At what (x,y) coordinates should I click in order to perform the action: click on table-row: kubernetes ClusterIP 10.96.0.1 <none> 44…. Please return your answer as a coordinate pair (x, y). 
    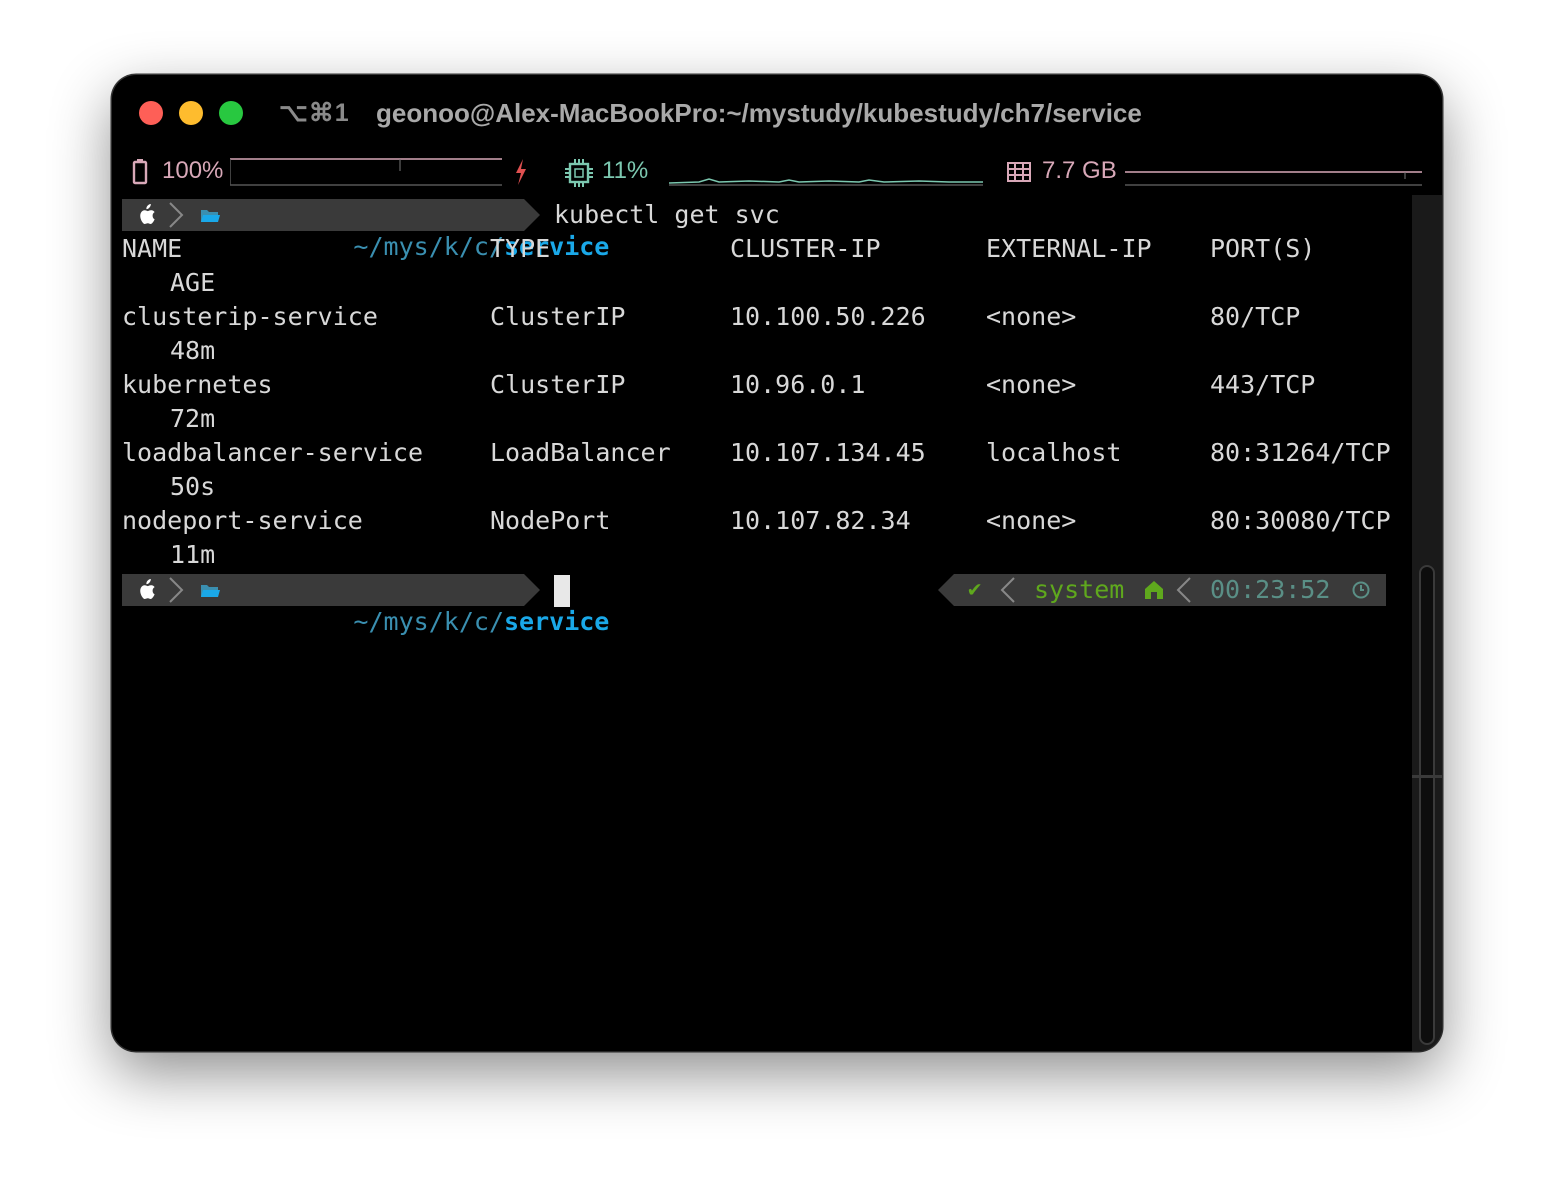
    Looking at the image, I should click on (762, 385).